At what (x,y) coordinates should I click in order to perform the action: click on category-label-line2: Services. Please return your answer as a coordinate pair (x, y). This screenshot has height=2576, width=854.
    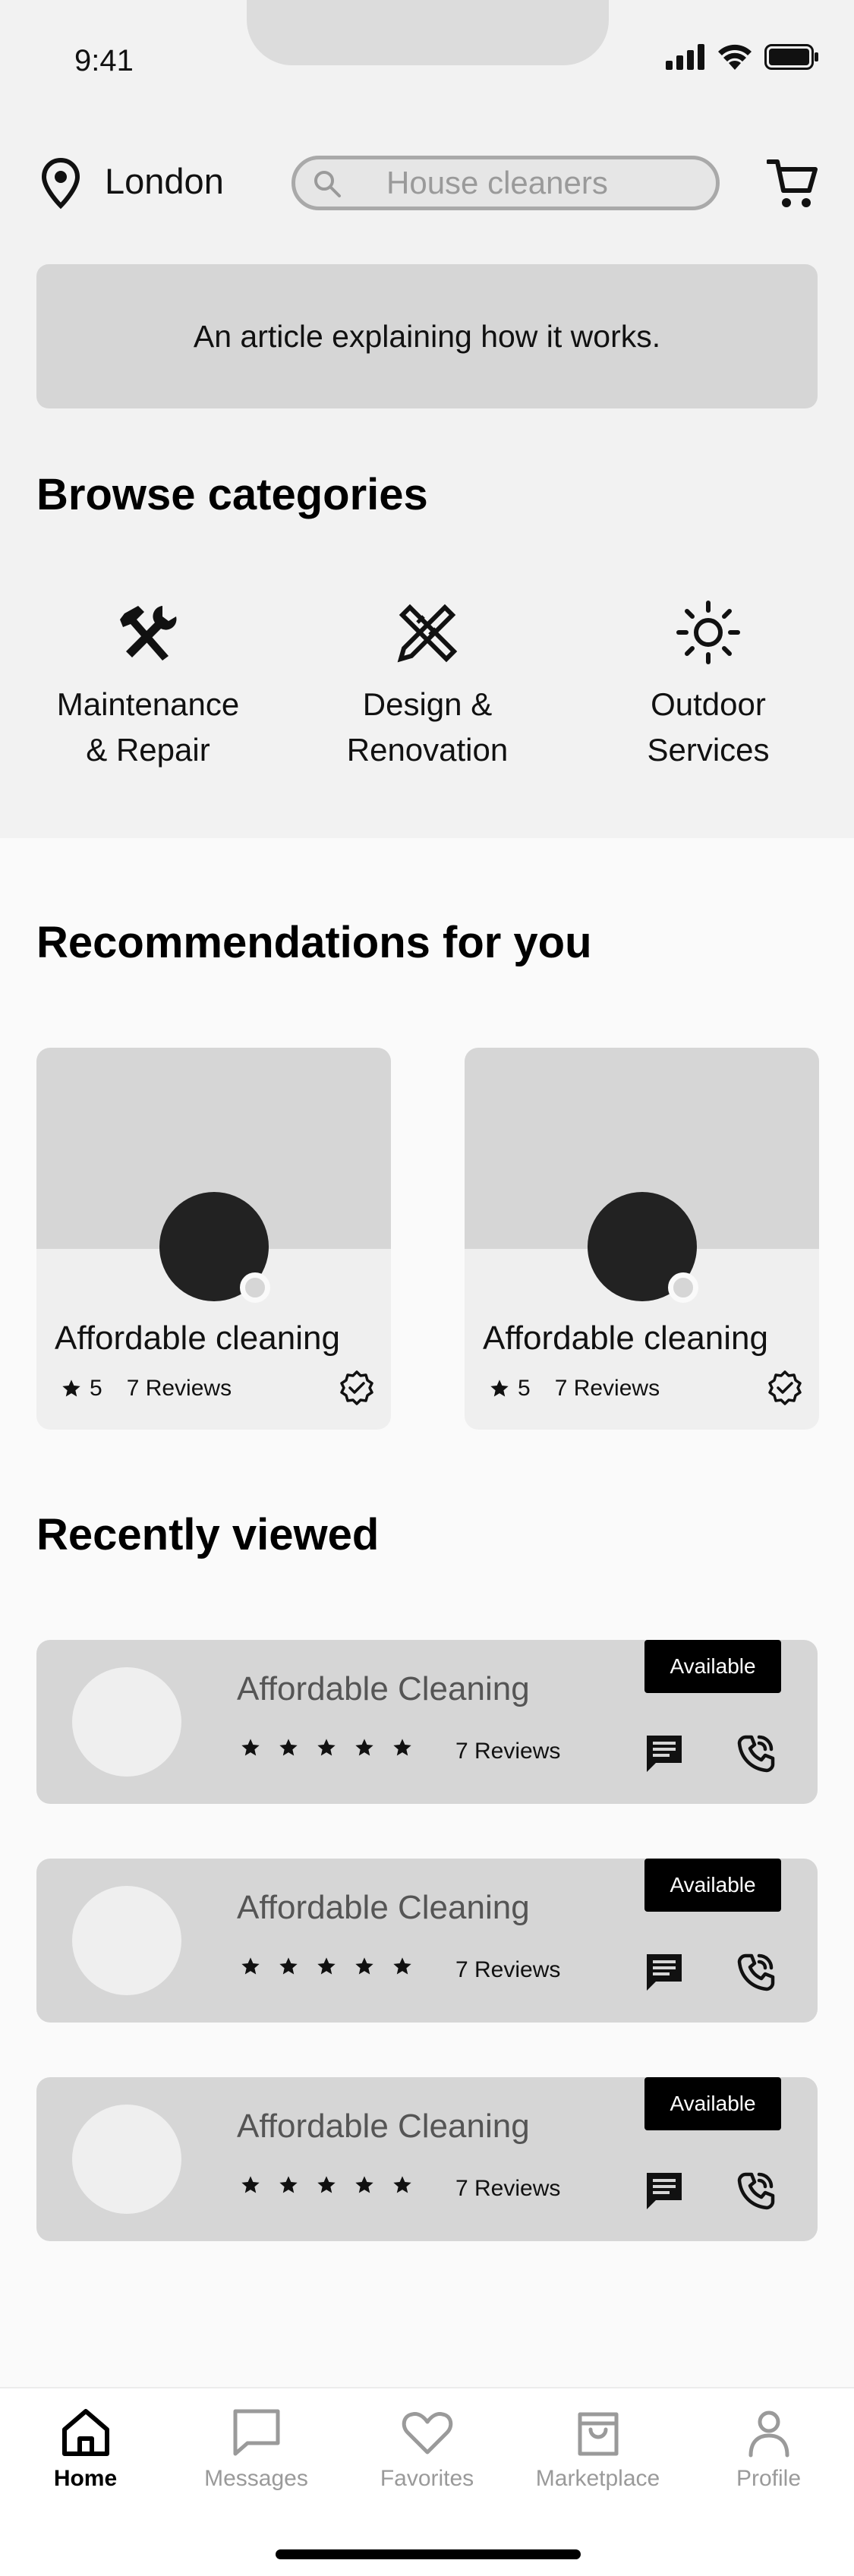
    Looking at the image, I should click on (708, 750).